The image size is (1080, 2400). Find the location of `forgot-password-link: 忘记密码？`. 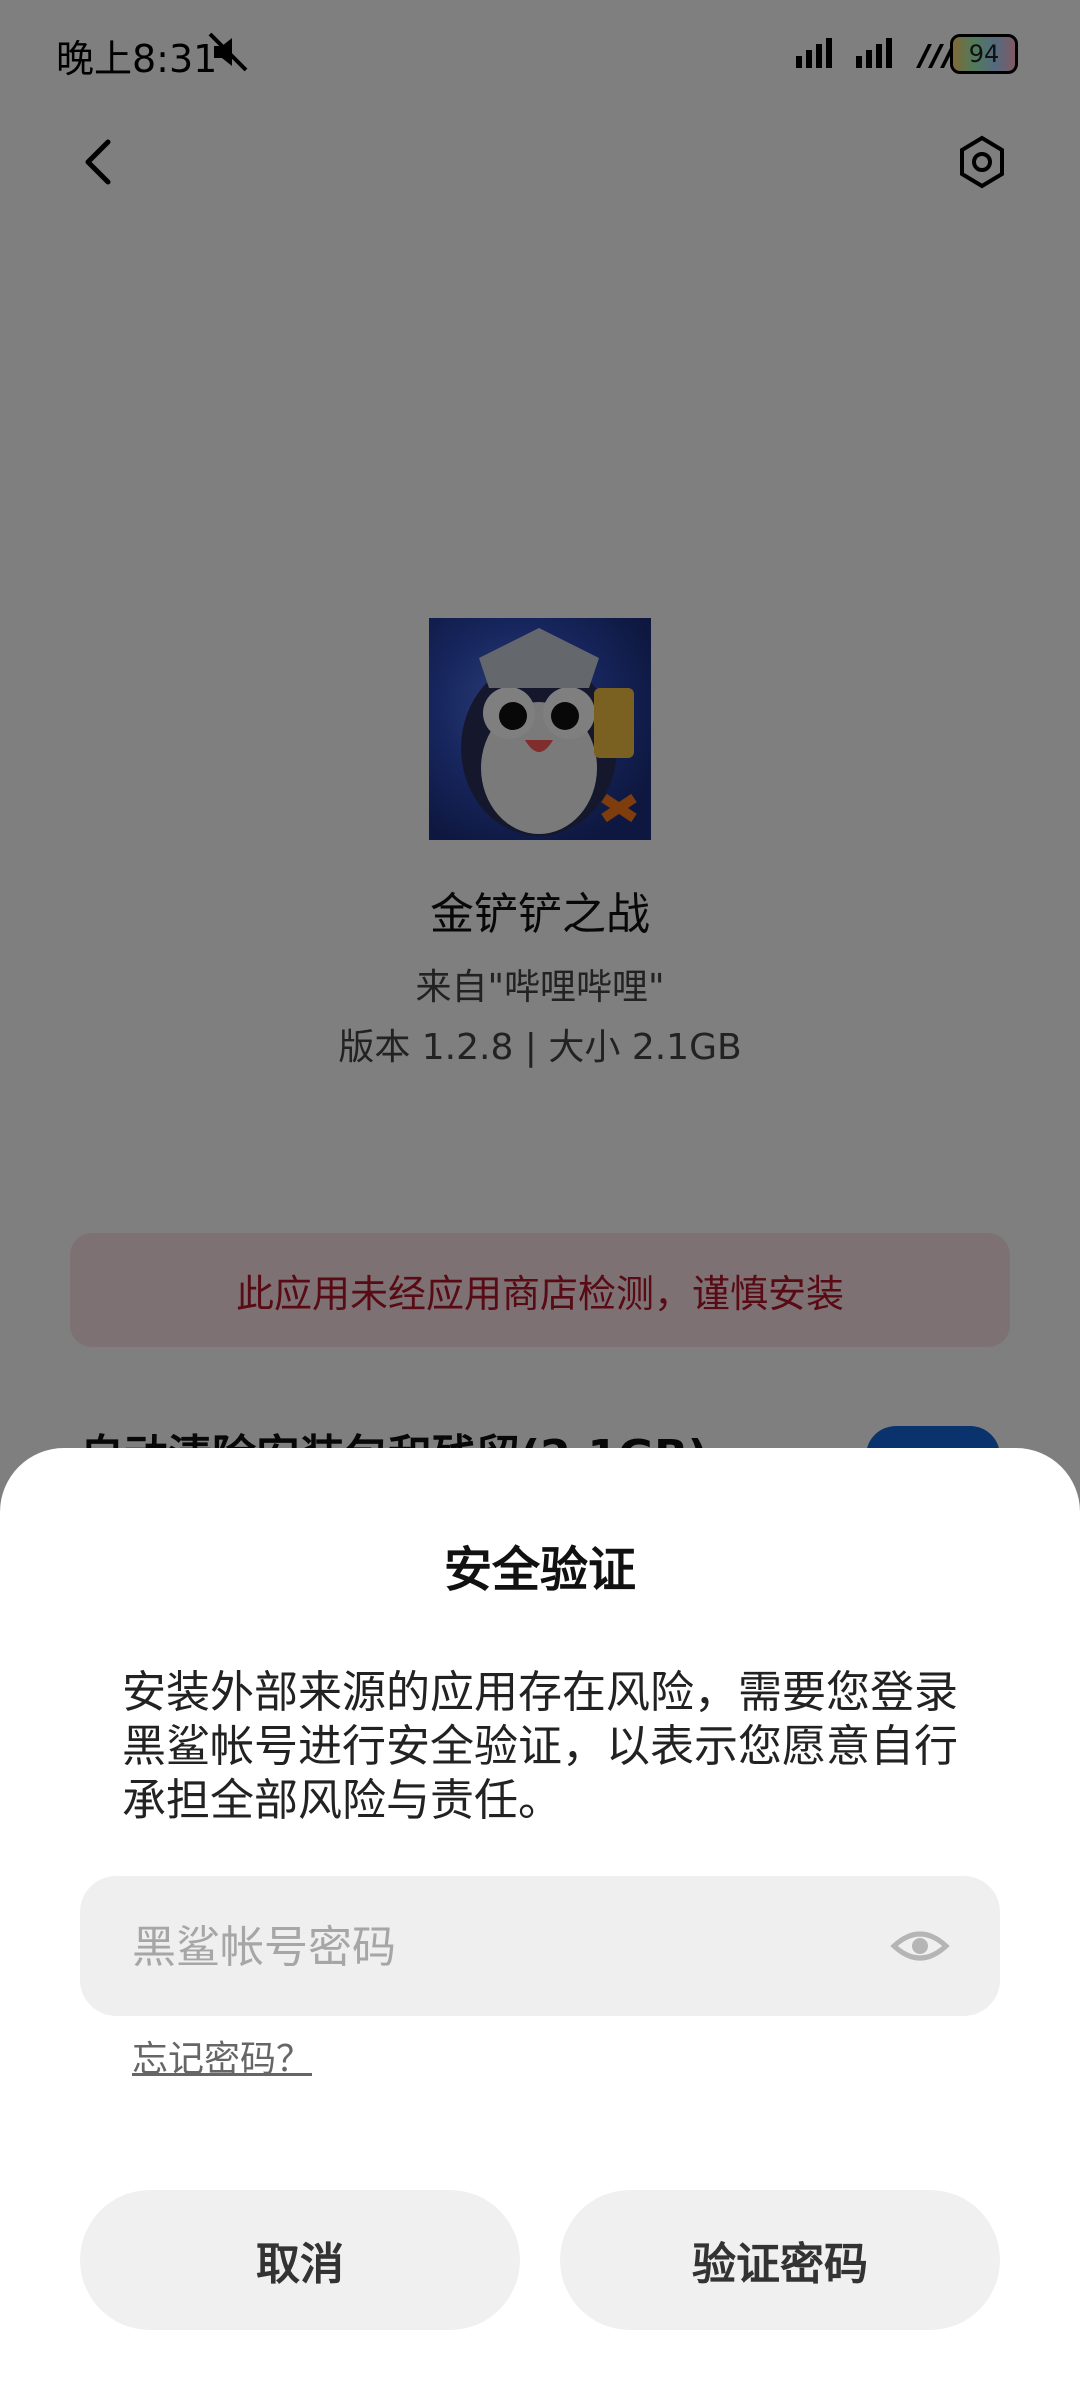

forgot-password-link: 忘记密码？ is located at coordinates (222, 2056).